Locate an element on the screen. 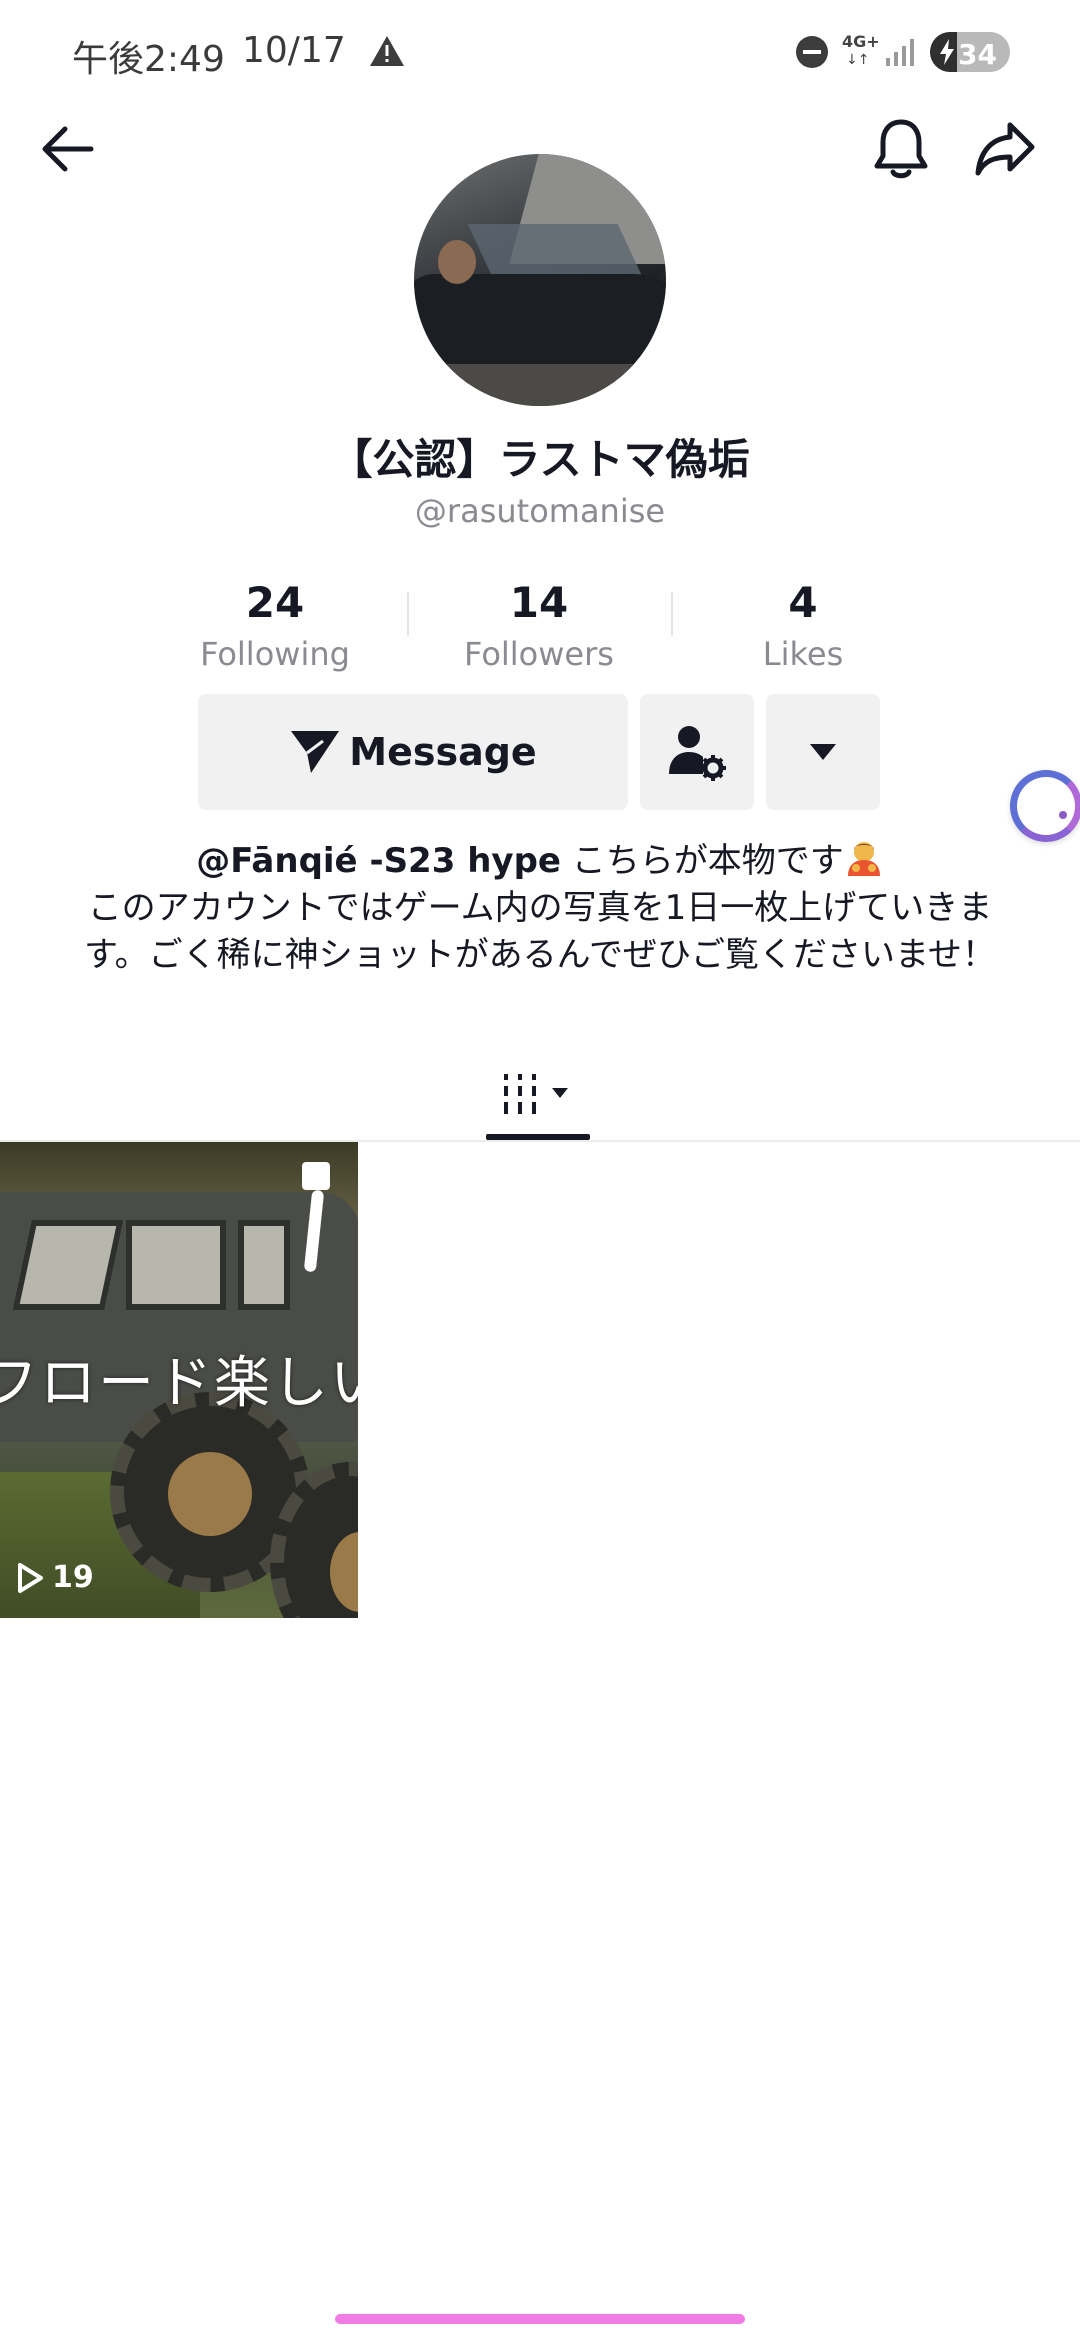 Image resolution: width=1080 pixels, height=2340 pixels. share-button is located at coordinates (1005, 149).